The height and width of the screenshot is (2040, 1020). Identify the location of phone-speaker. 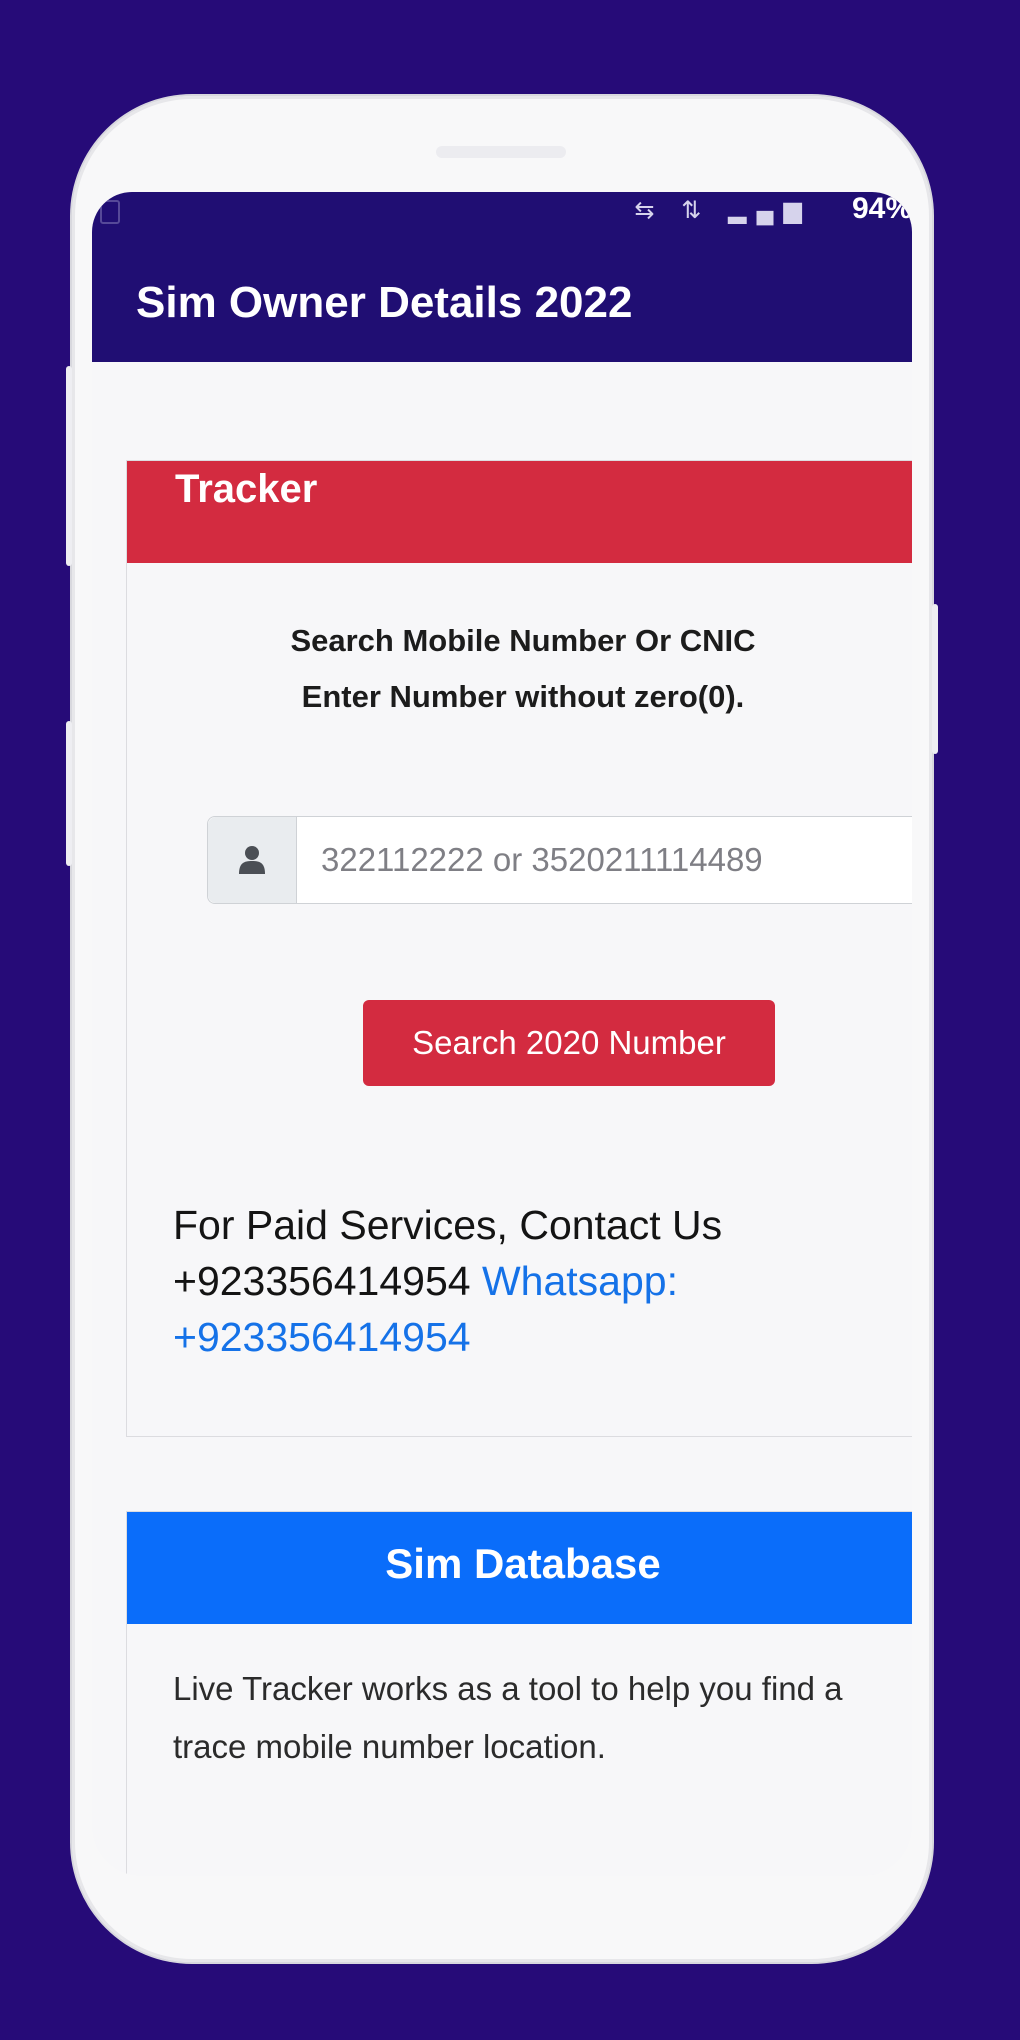
(501, 152).